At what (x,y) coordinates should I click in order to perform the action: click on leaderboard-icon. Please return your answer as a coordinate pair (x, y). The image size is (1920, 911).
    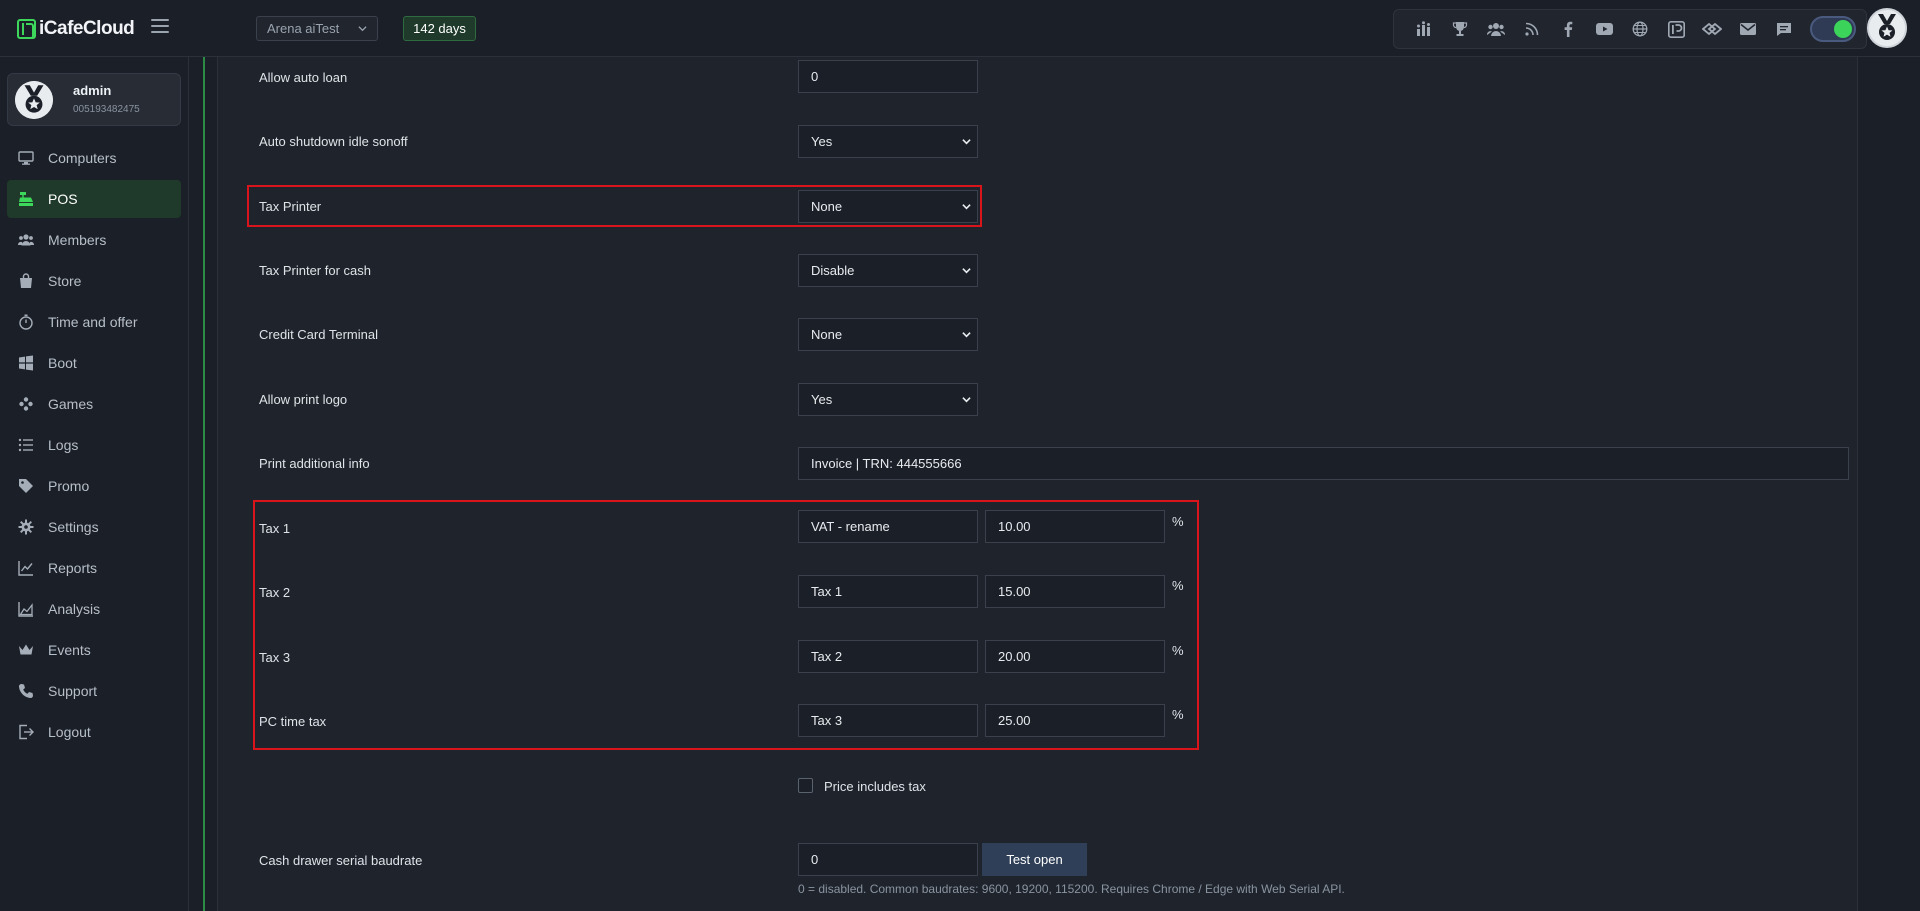
    Looking at the image, I should click on (1424, 29).